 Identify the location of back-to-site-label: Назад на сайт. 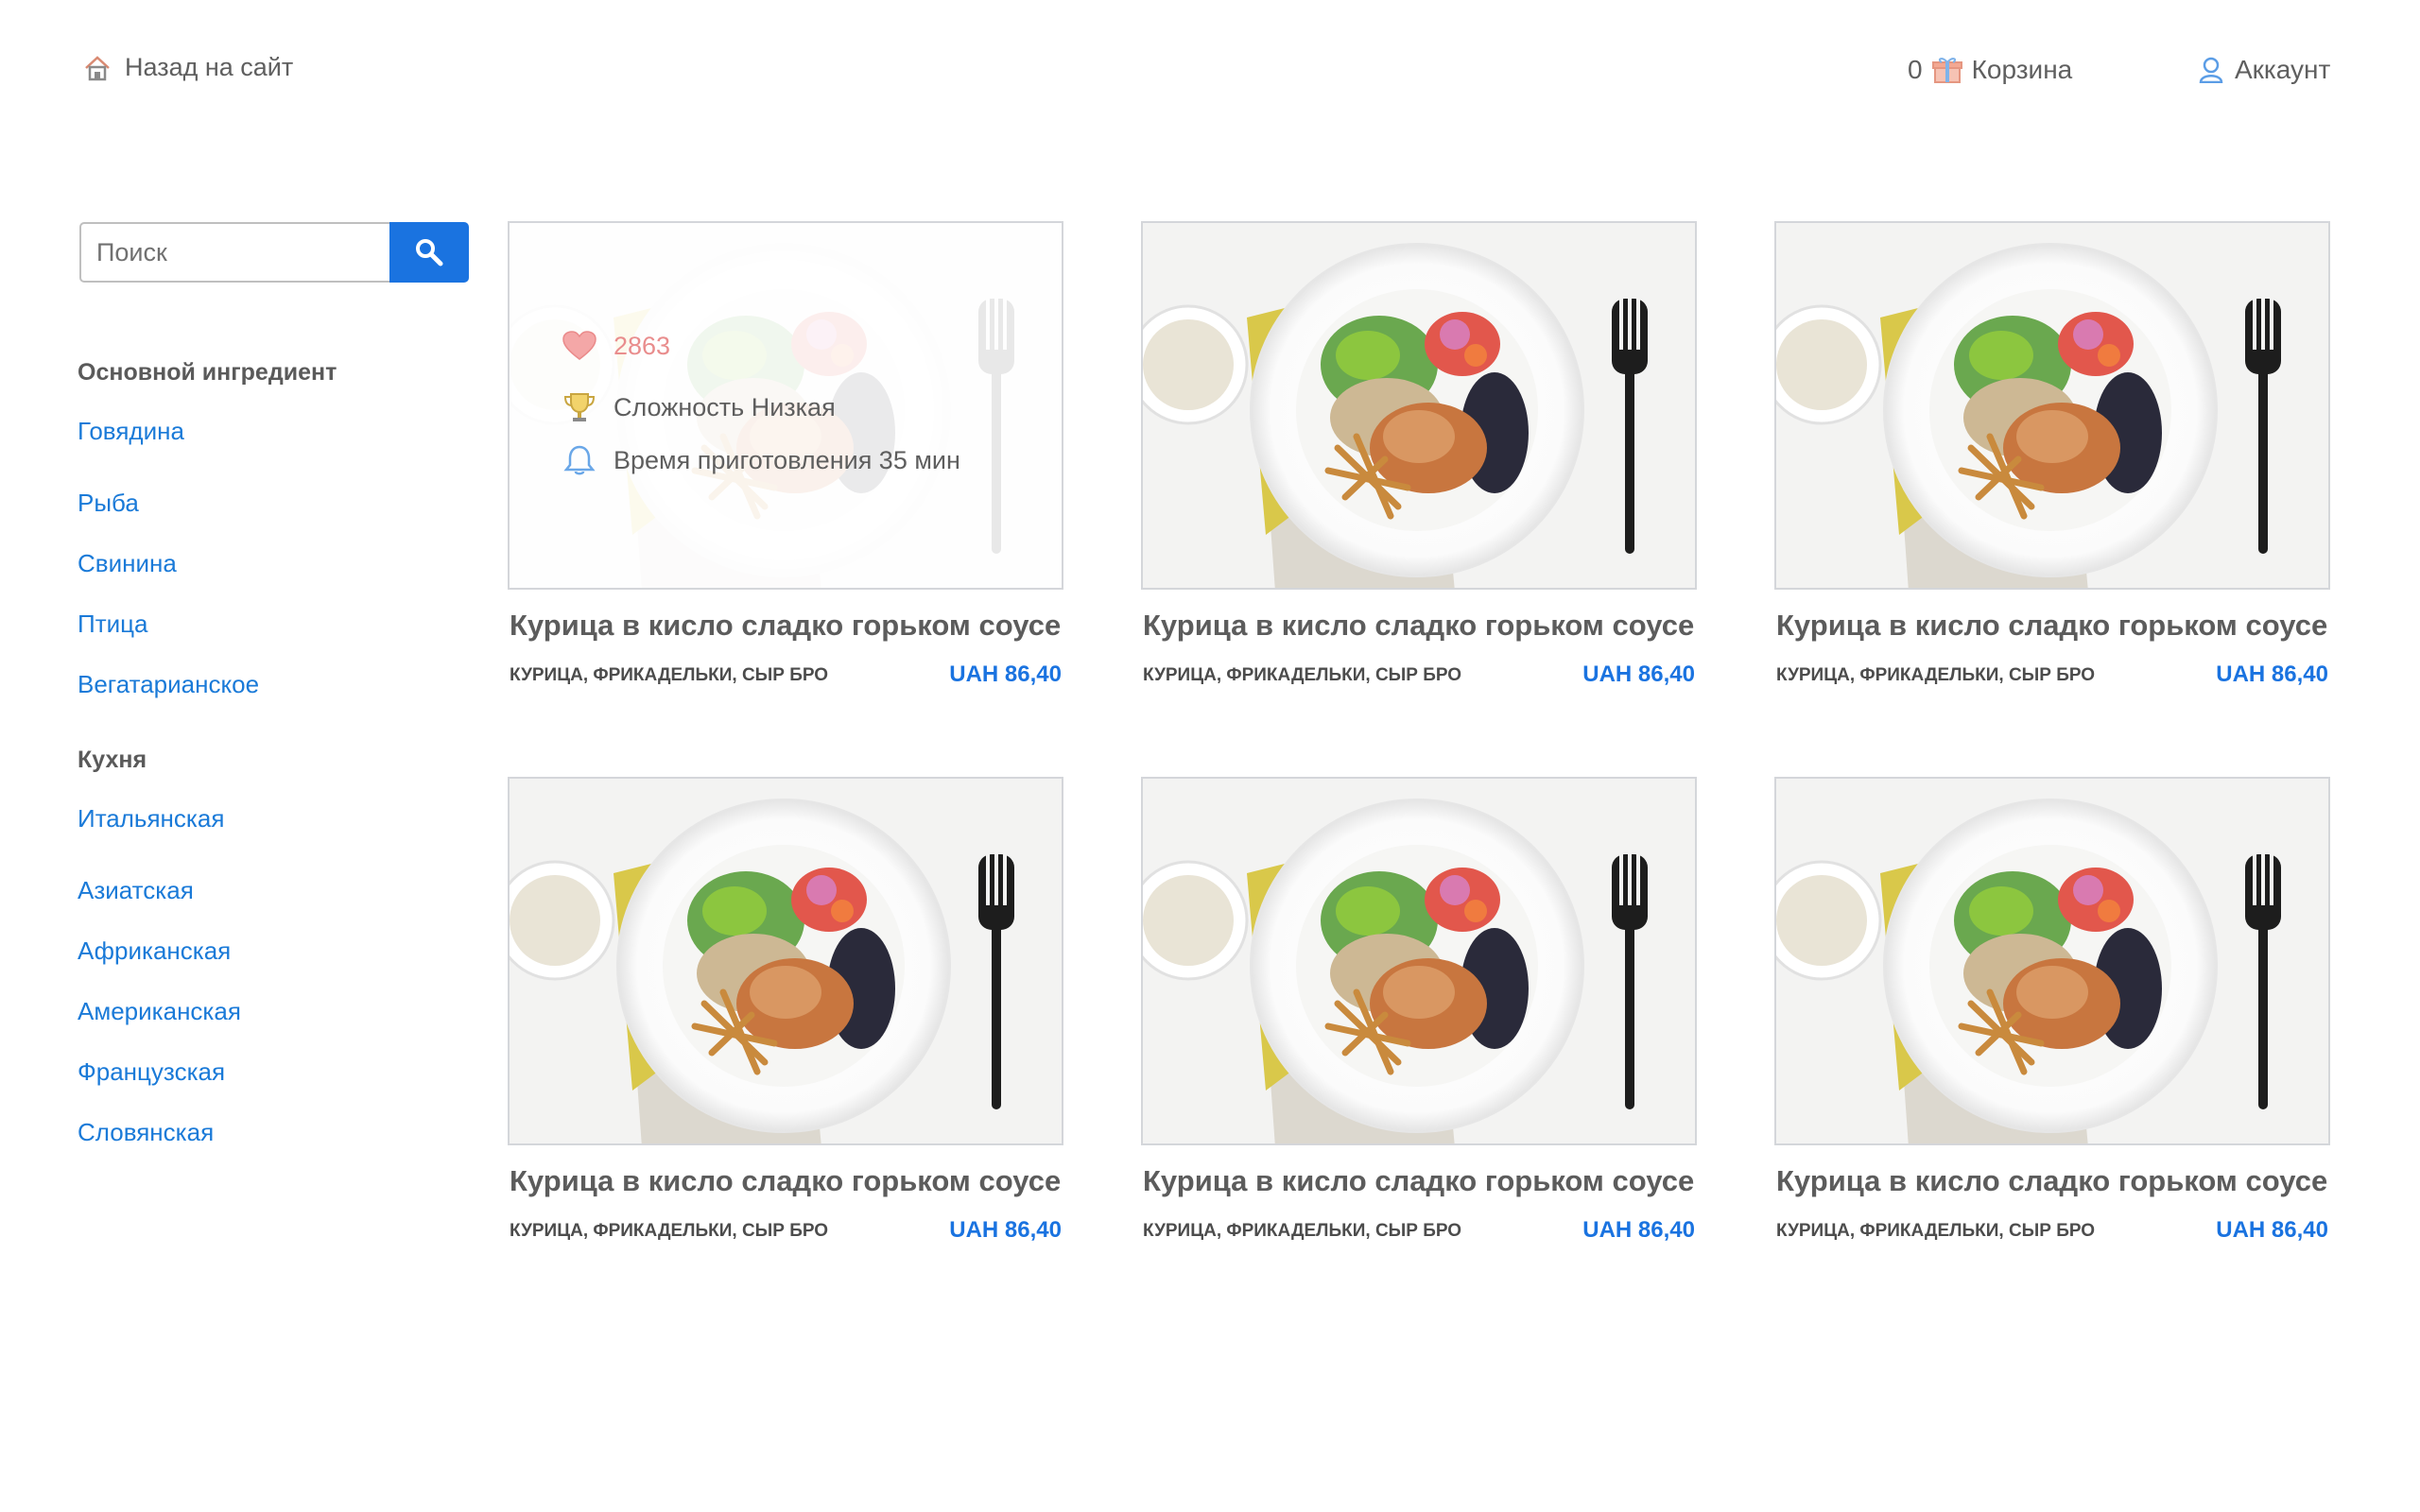
(209, 67).